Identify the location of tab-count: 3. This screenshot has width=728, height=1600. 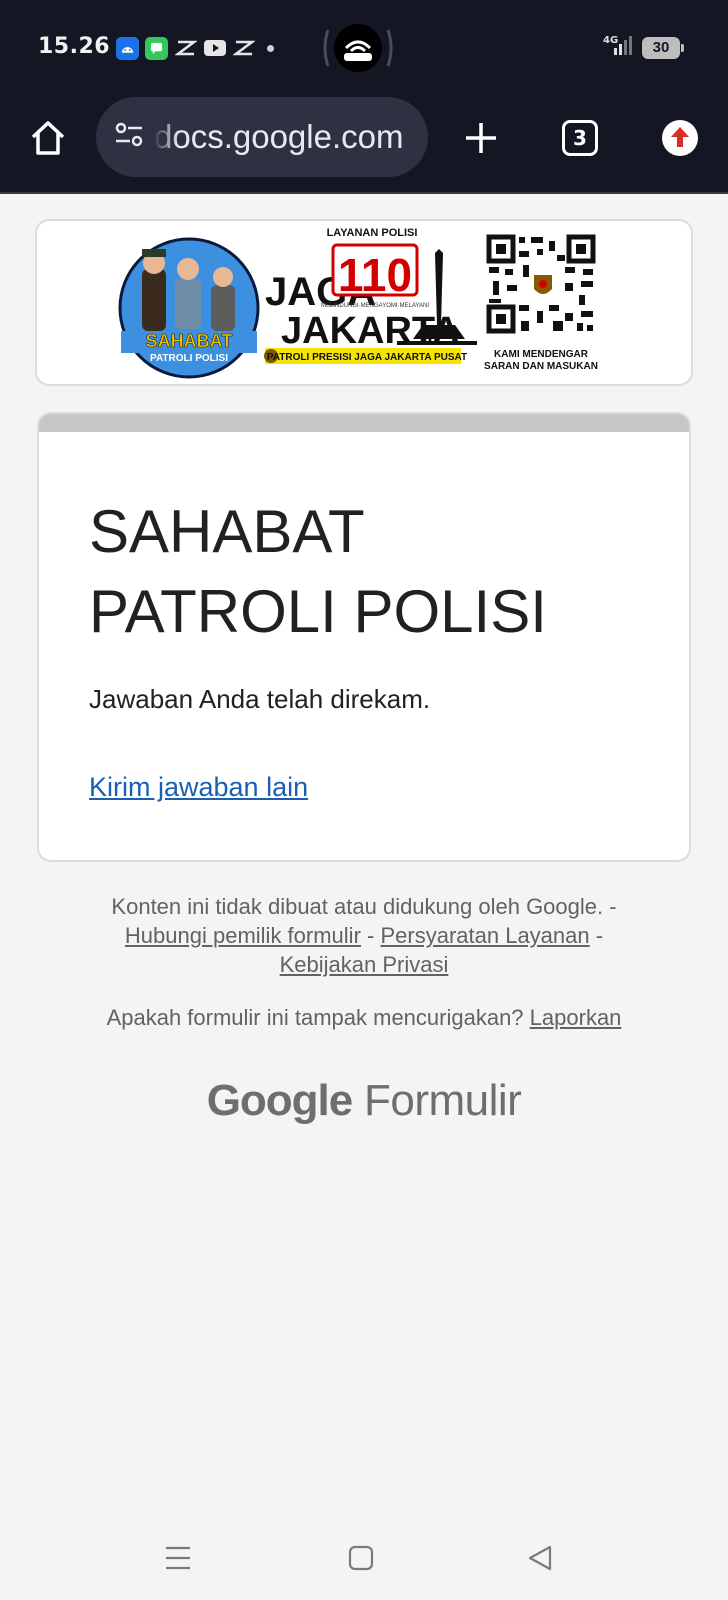
(580, 138).